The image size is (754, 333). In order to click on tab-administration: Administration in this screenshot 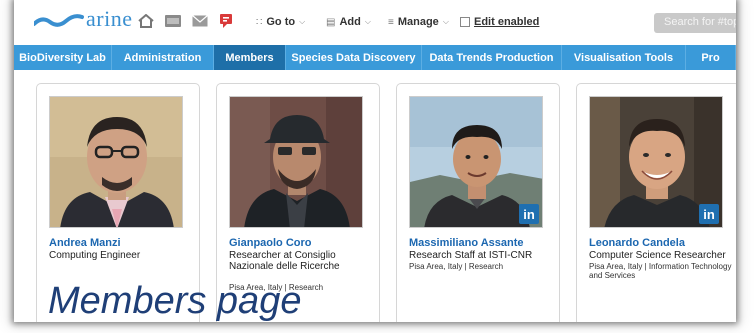, I will do `click(163, 57)`.